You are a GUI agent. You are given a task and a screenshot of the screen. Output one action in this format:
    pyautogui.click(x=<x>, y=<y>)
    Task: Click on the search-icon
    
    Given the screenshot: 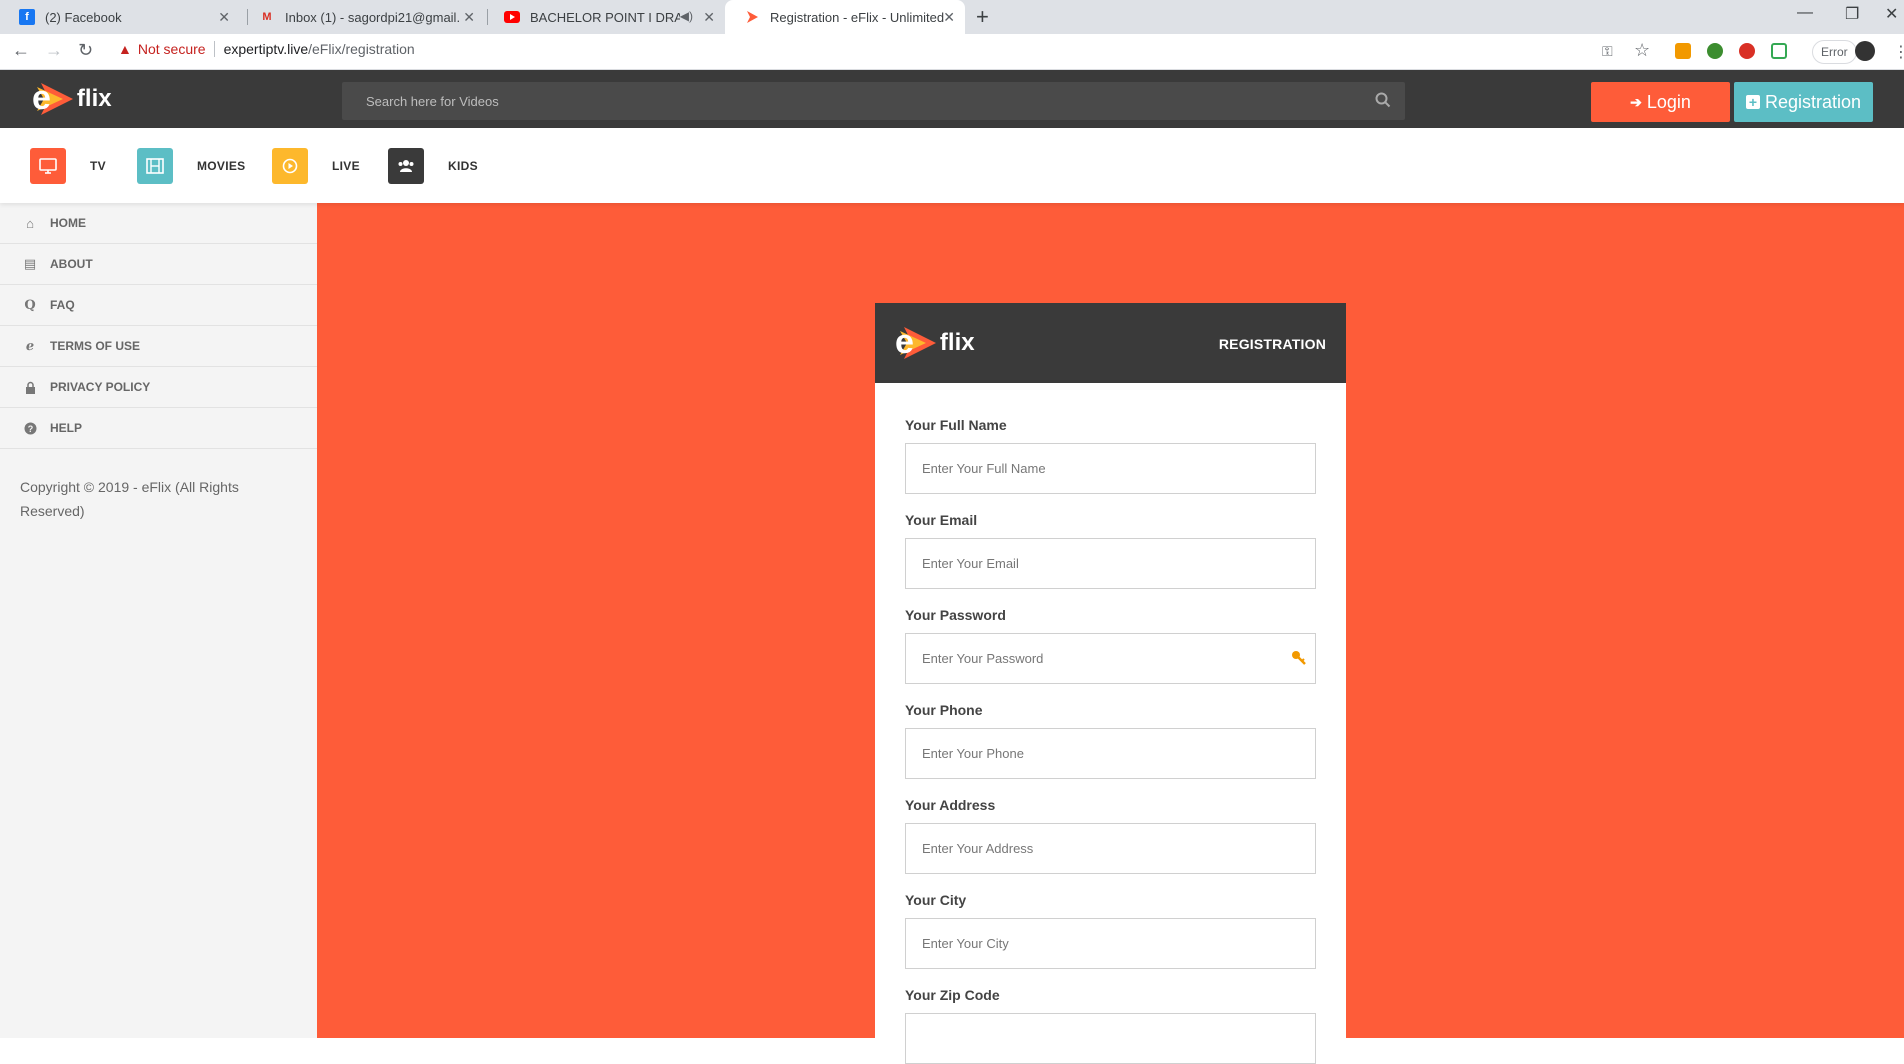 What is the action you would take?
    pyautogui.click(x=1383, y=100)
    